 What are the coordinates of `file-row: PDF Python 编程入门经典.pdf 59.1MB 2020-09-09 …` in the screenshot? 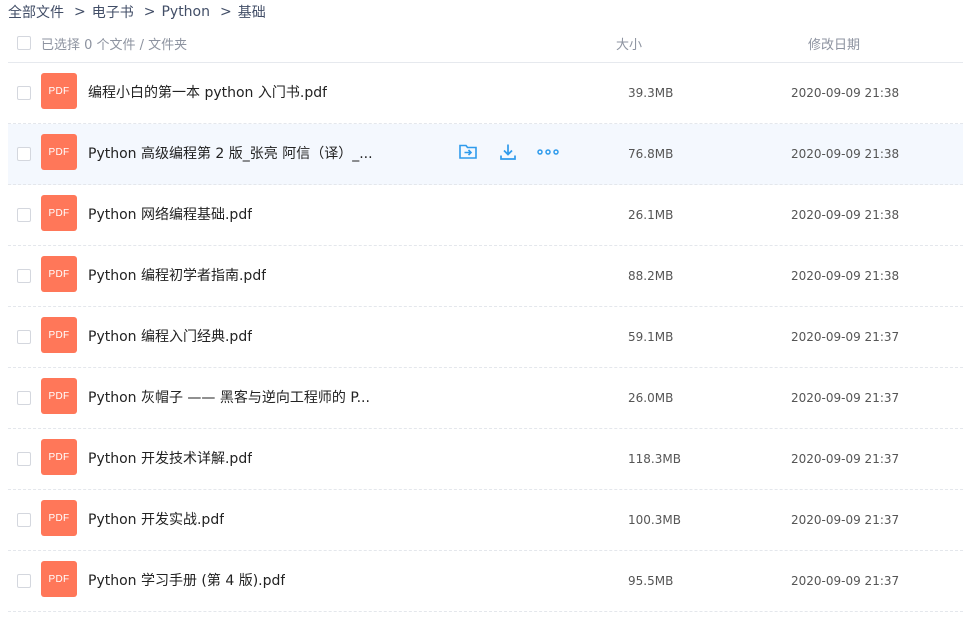 It's located at (485, 337).